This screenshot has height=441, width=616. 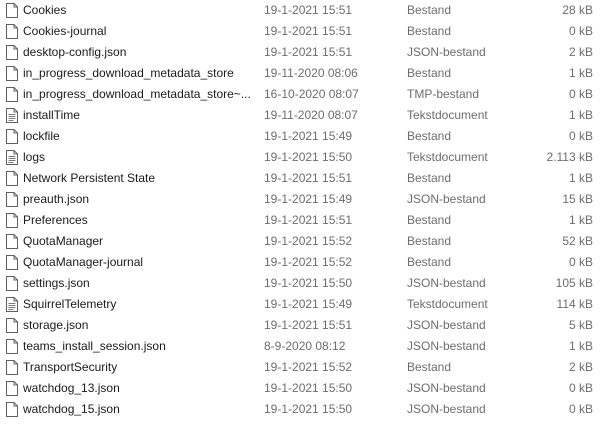 What do you see at coordinates (141, 220) in the screenshot?
I see `file-name: Preferences` at bounding box center [141, 220].